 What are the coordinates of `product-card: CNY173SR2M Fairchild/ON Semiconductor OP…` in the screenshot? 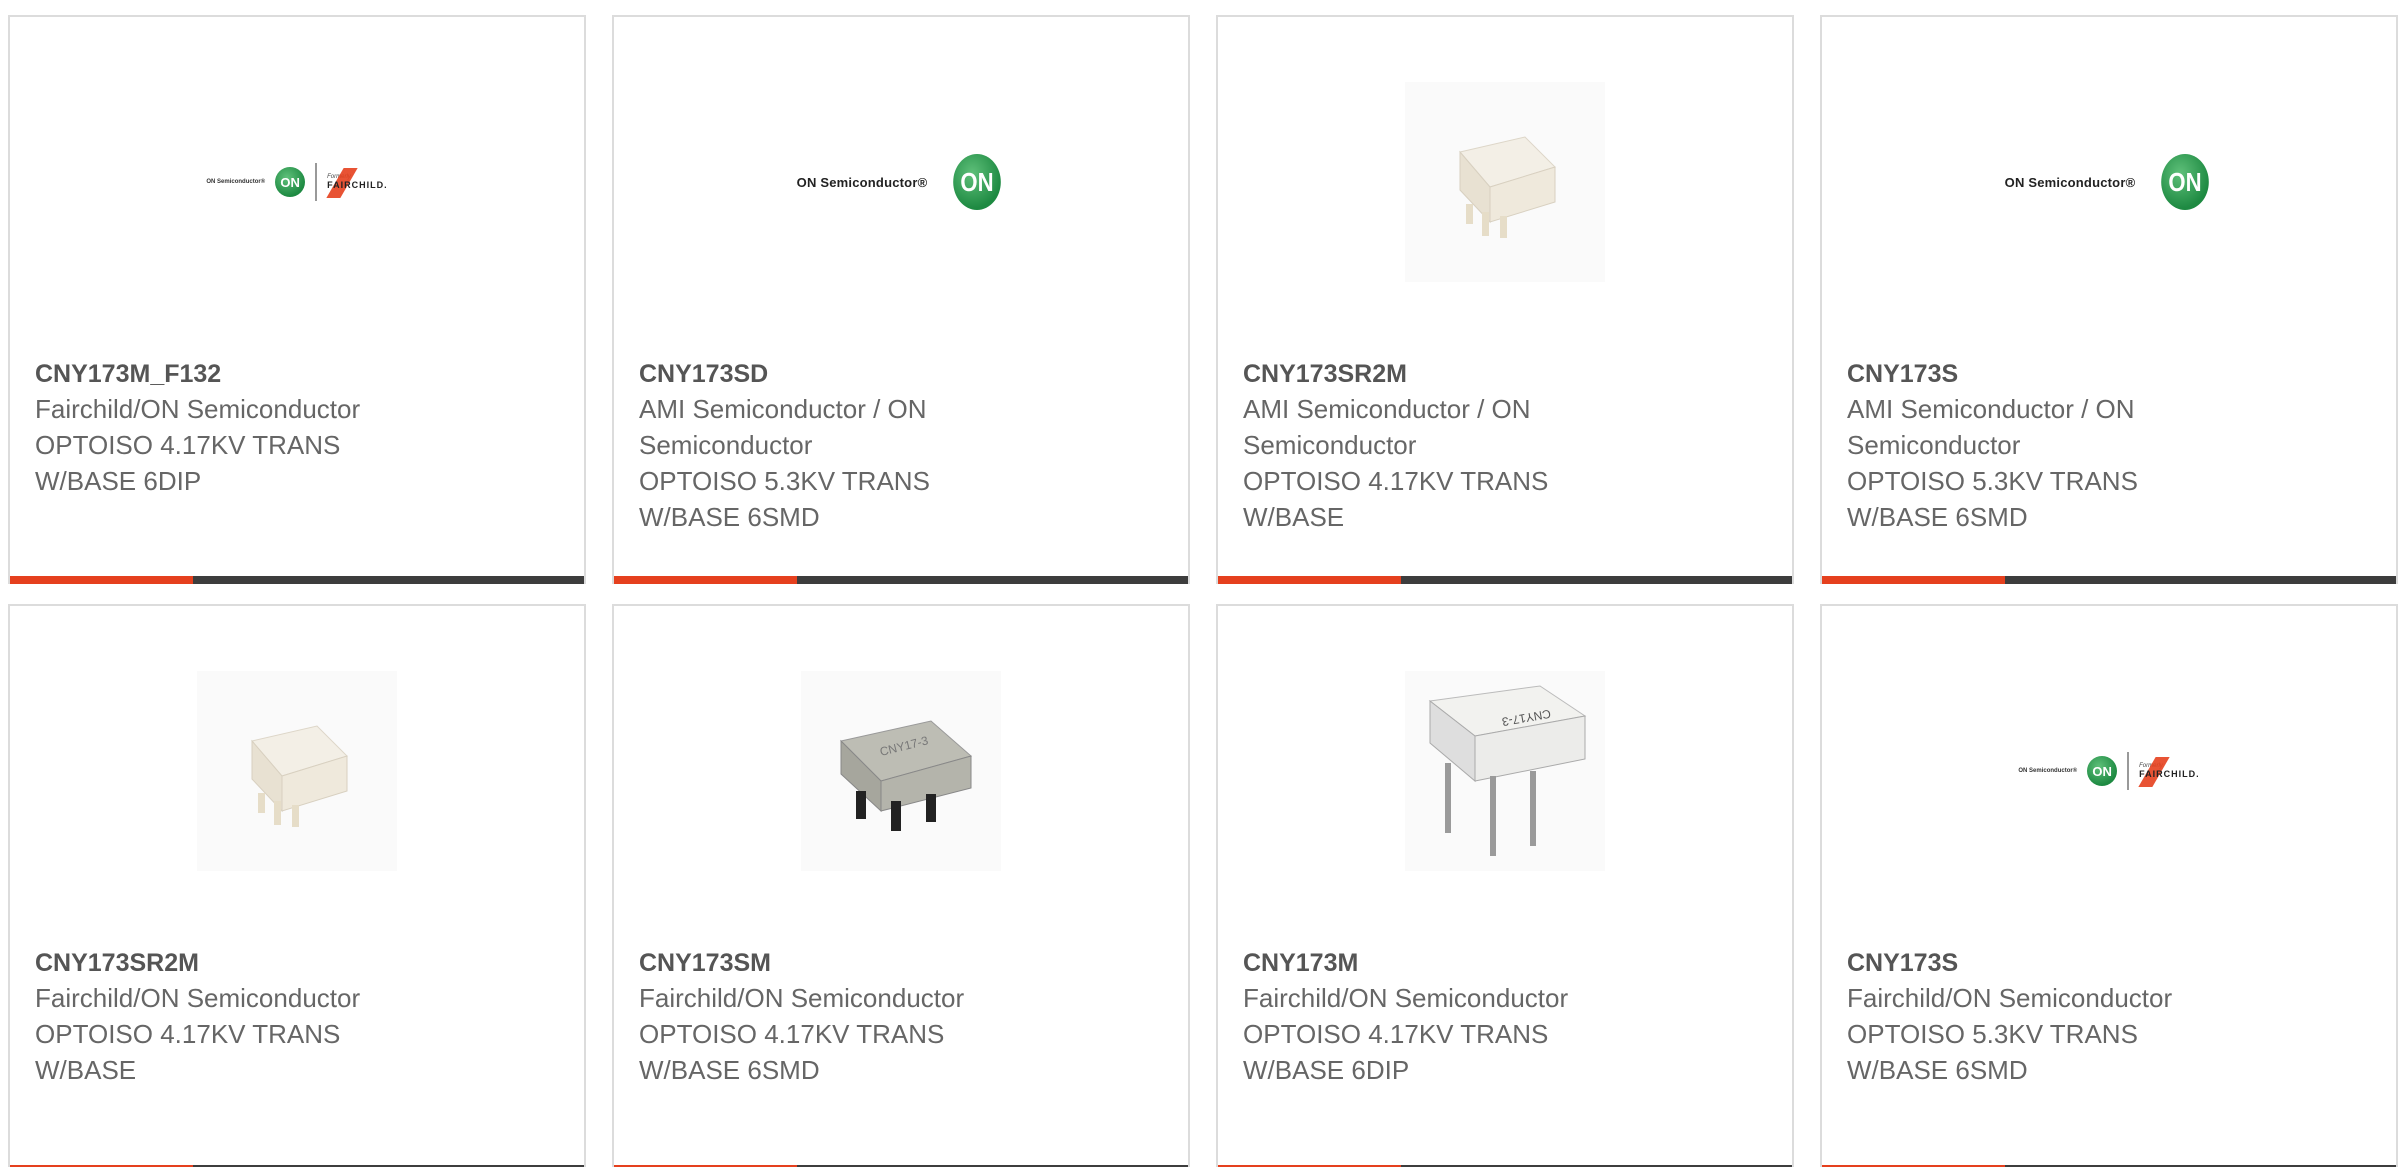 It's located at (297, 885).